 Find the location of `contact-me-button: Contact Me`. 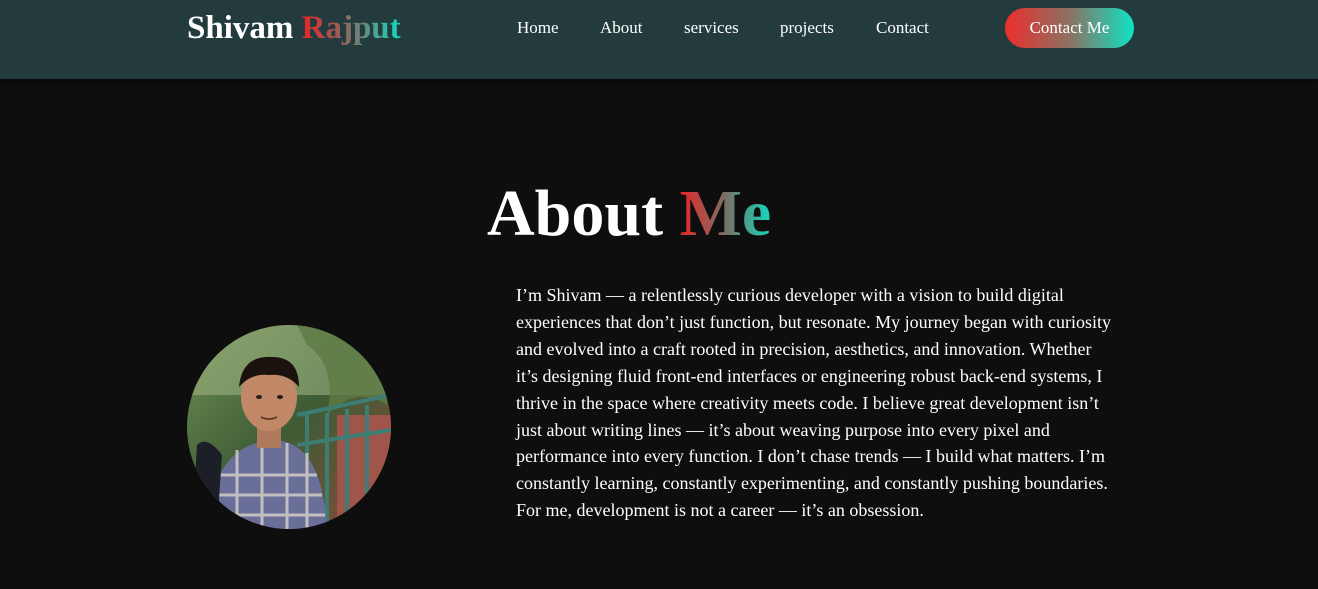

contact-me-button: Contact Me is located at coordinates (1069, 28).